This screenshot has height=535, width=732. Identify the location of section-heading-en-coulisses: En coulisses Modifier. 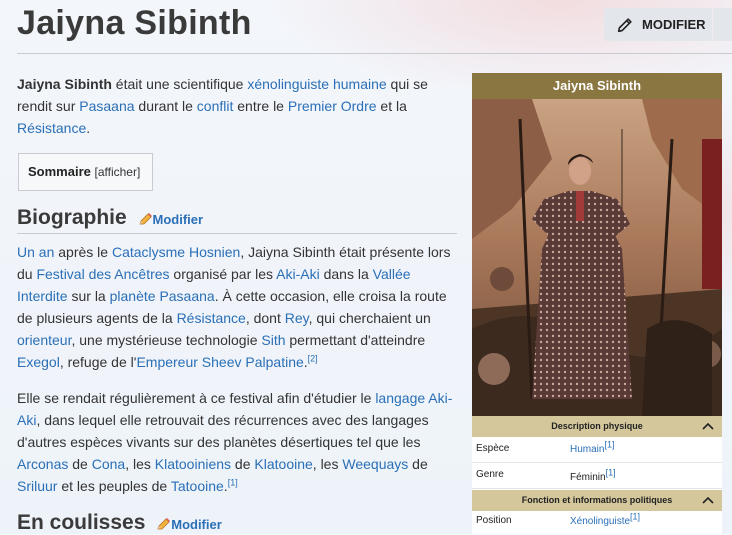
(119, 523).